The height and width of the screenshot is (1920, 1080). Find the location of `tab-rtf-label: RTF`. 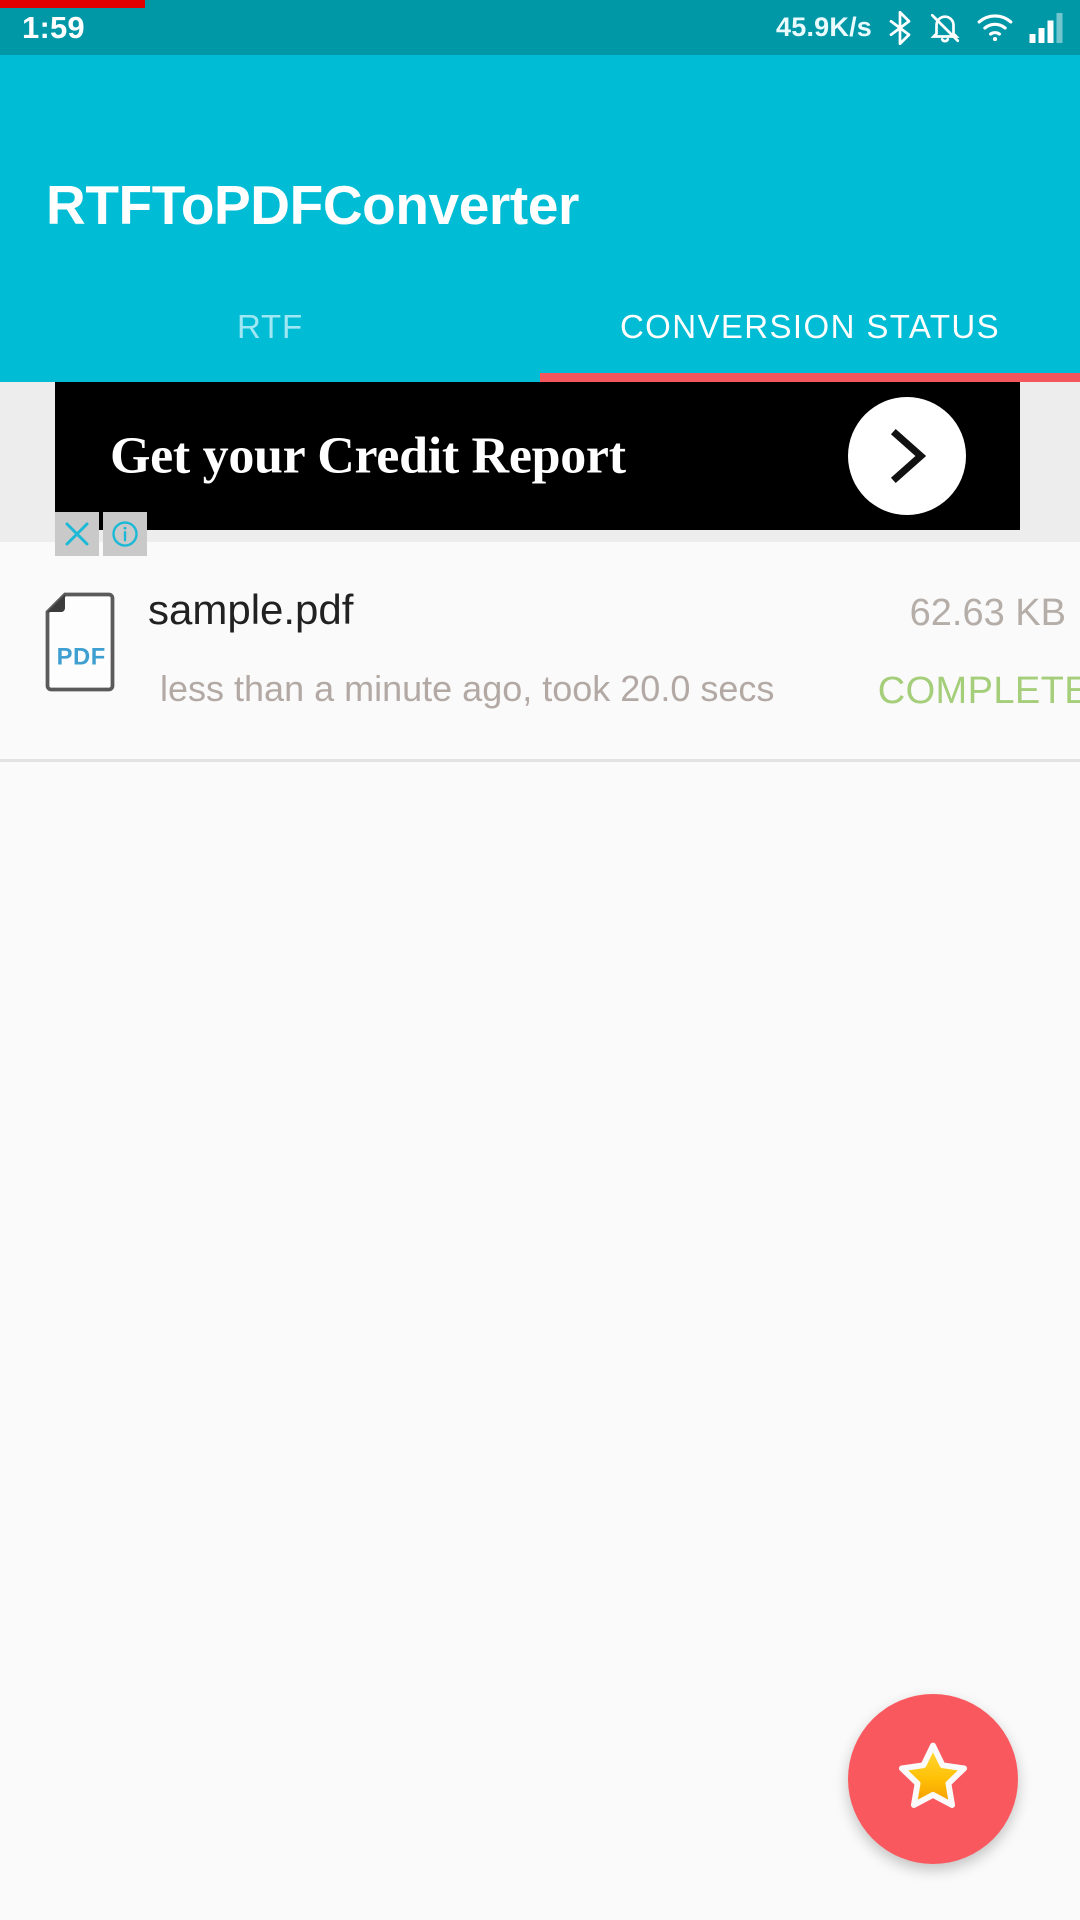

tab-rtf-label: RTF is located at coordinates (270, 326).